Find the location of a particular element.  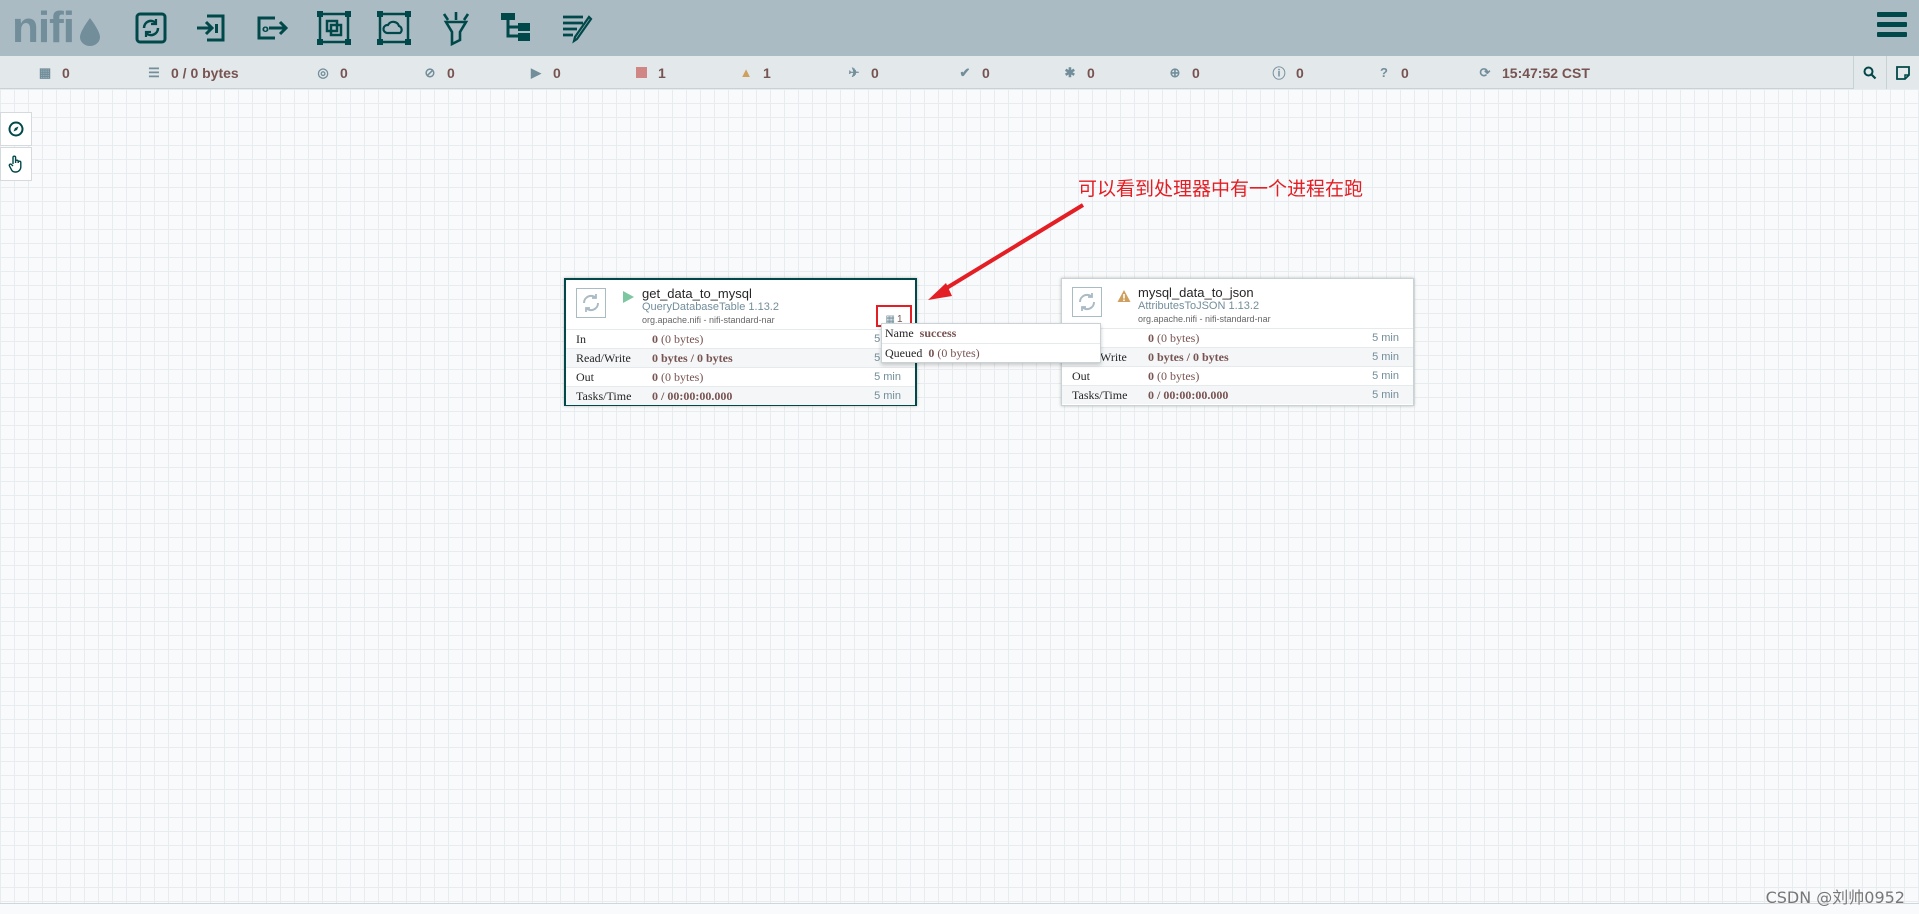

bulletin-button is located at coordinates (1902, 72).